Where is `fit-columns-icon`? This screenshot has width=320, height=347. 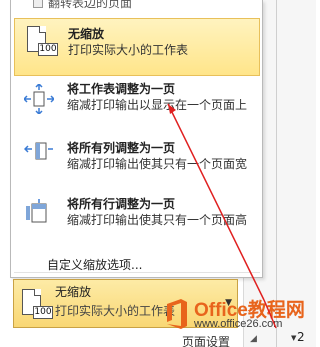
fit-columns-icon is located at coordinates (39, 153).